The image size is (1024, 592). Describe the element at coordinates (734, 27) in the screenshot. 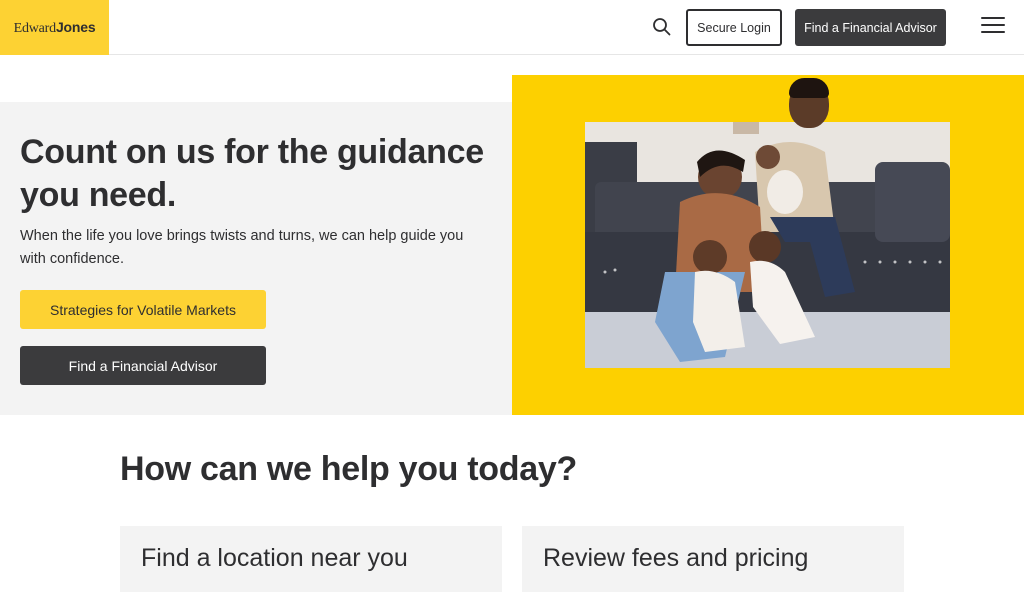

I see `secure-login-button: Secure Login` at that location.